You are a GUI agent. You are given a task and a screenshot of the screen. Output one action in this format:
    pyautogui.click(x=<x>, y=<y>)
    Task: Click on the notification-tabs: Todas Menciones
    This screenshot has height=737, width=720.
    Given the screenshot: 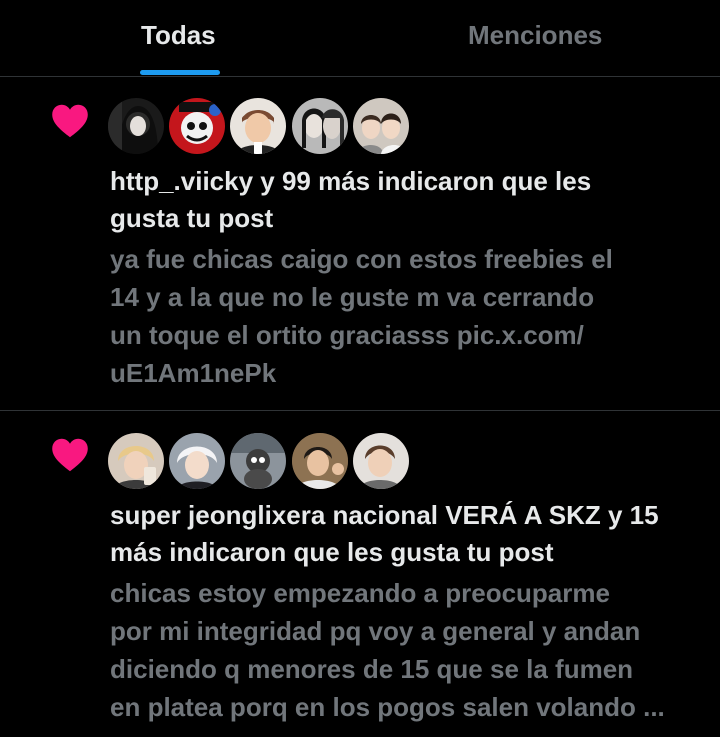 What is the action you would take?
    pyautogui.click(x=360, y=38)
    